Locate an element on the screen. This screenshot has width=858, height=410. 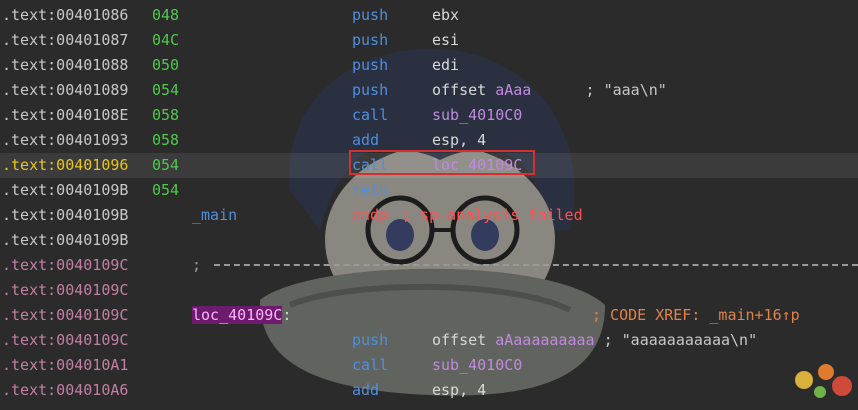
address: .text:00401089 is located at coordinates (65, 90).